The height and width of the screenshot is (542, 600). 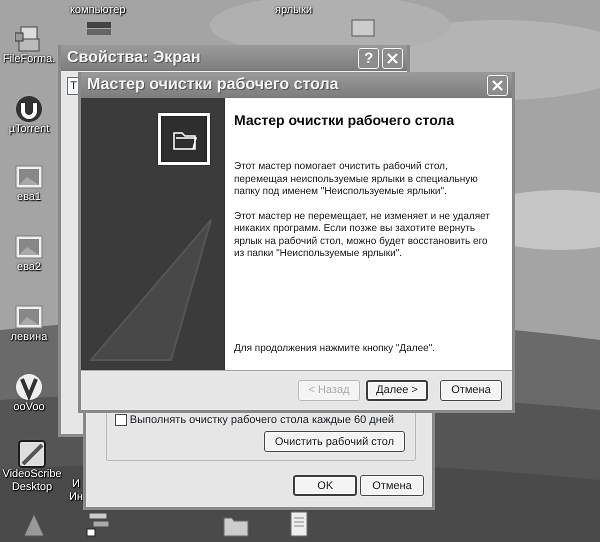 I want to click on ok-button: OK, so click(x=325, y=485).